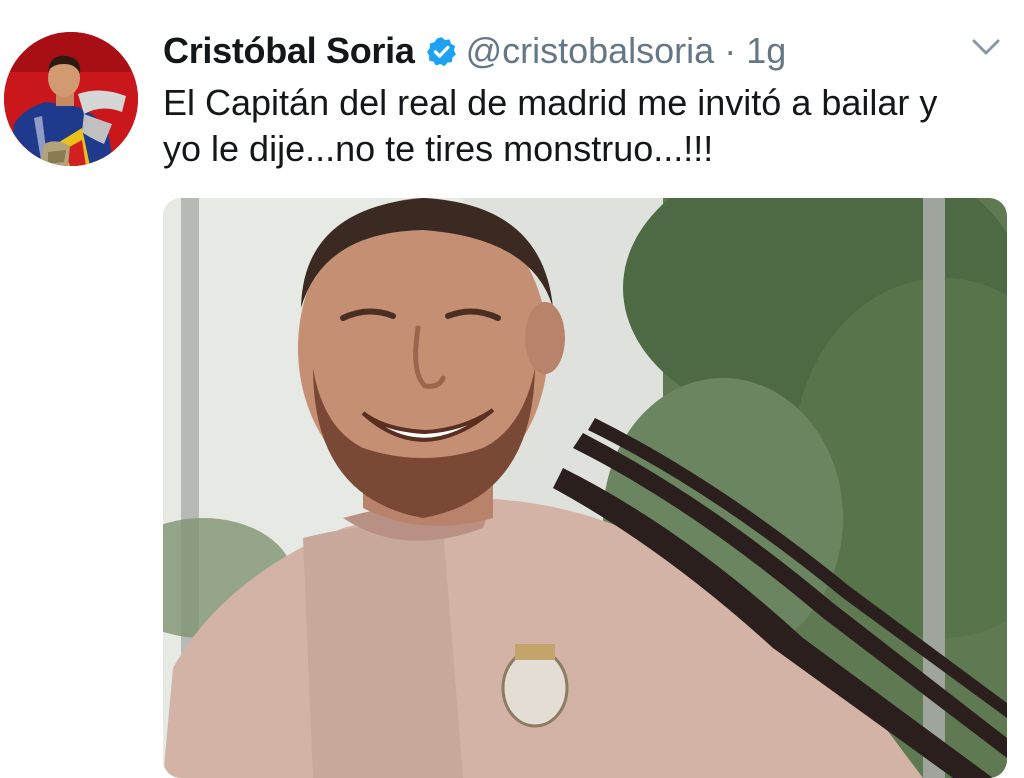 The width and height of the screenshot is (1024, 778). What do you see at coordinates (986, 47) in the screenshot?
I see `chevron-down-icon` at bounding box center [986, 47].